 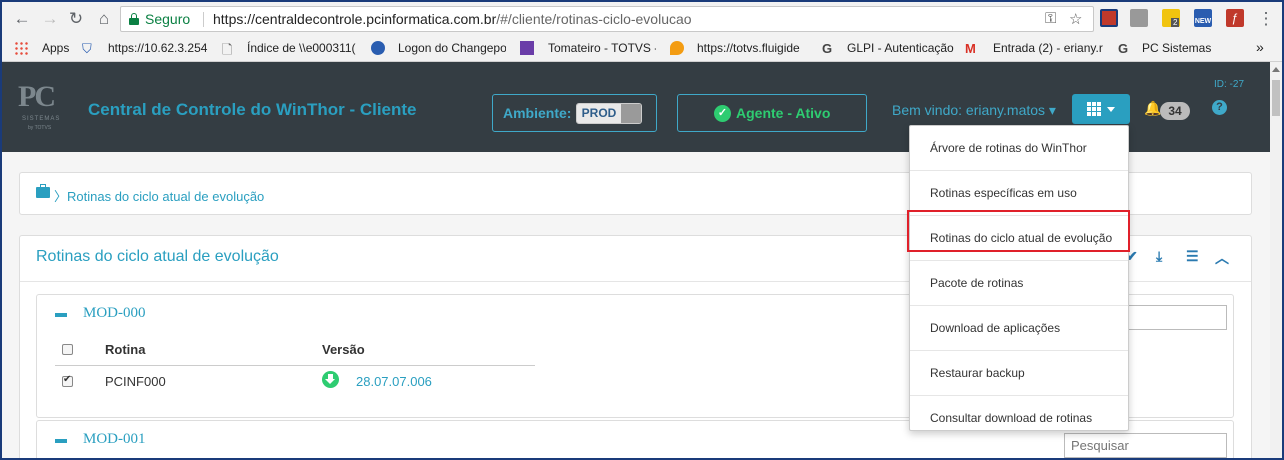 What do you see at coordinates (1222, 258) in the screenshot?
I see `collapse-icon: ︿` at bounding box center [1222, 258].